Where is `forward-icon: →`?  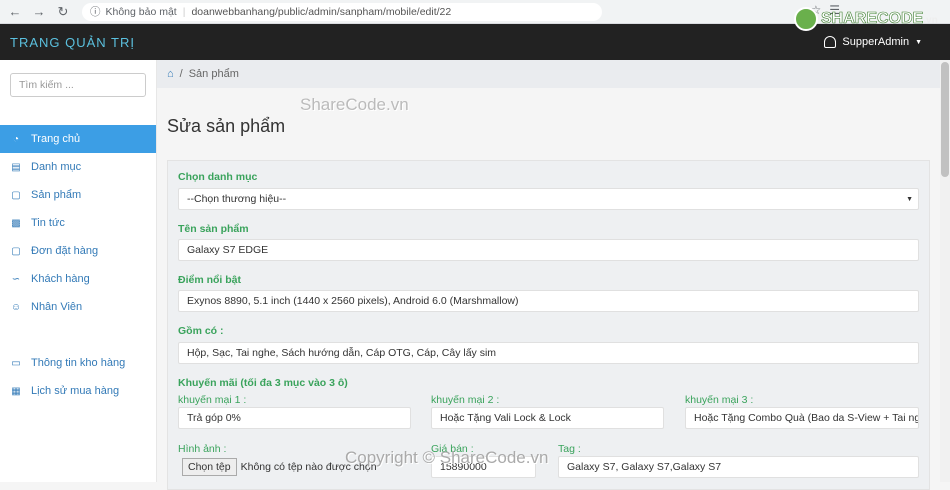 forward-icon: → is located at coordinates (39, 12).